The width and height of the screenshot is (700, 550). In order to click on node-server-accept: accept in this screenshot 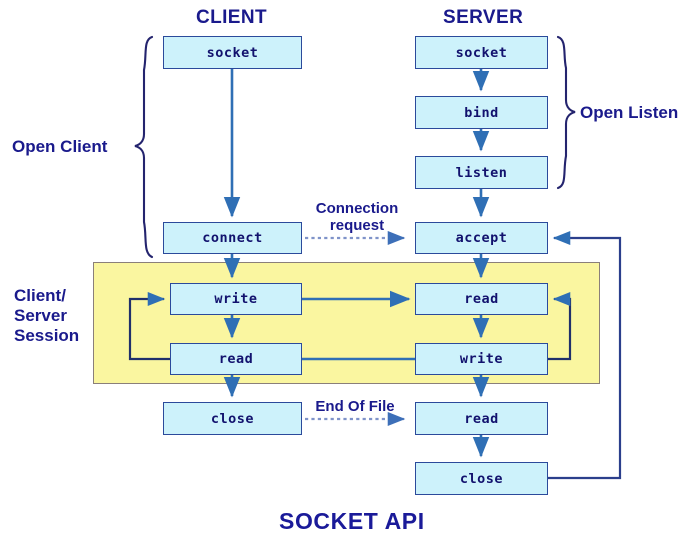, I will do `click(481, 238)`.